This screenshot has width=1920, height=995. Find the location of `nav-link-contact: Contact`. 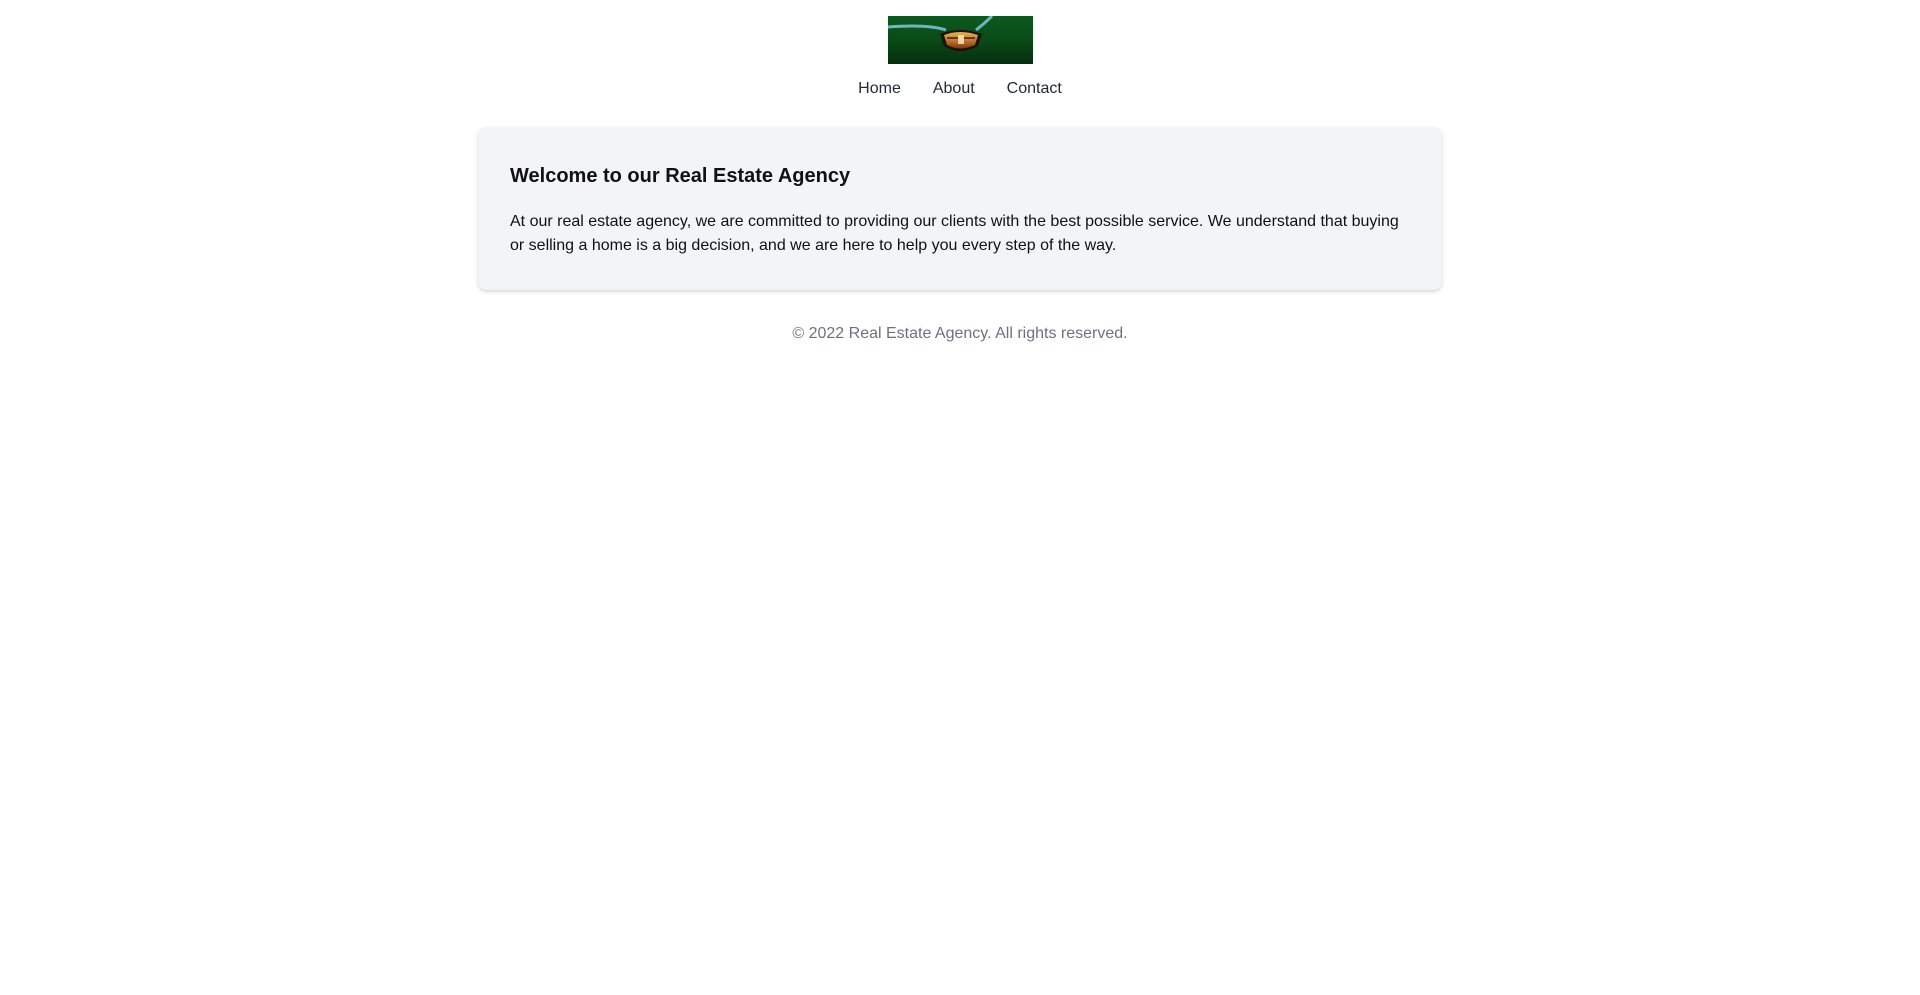

nav-link-contact: Contact is located at coordinates (1034, 89).